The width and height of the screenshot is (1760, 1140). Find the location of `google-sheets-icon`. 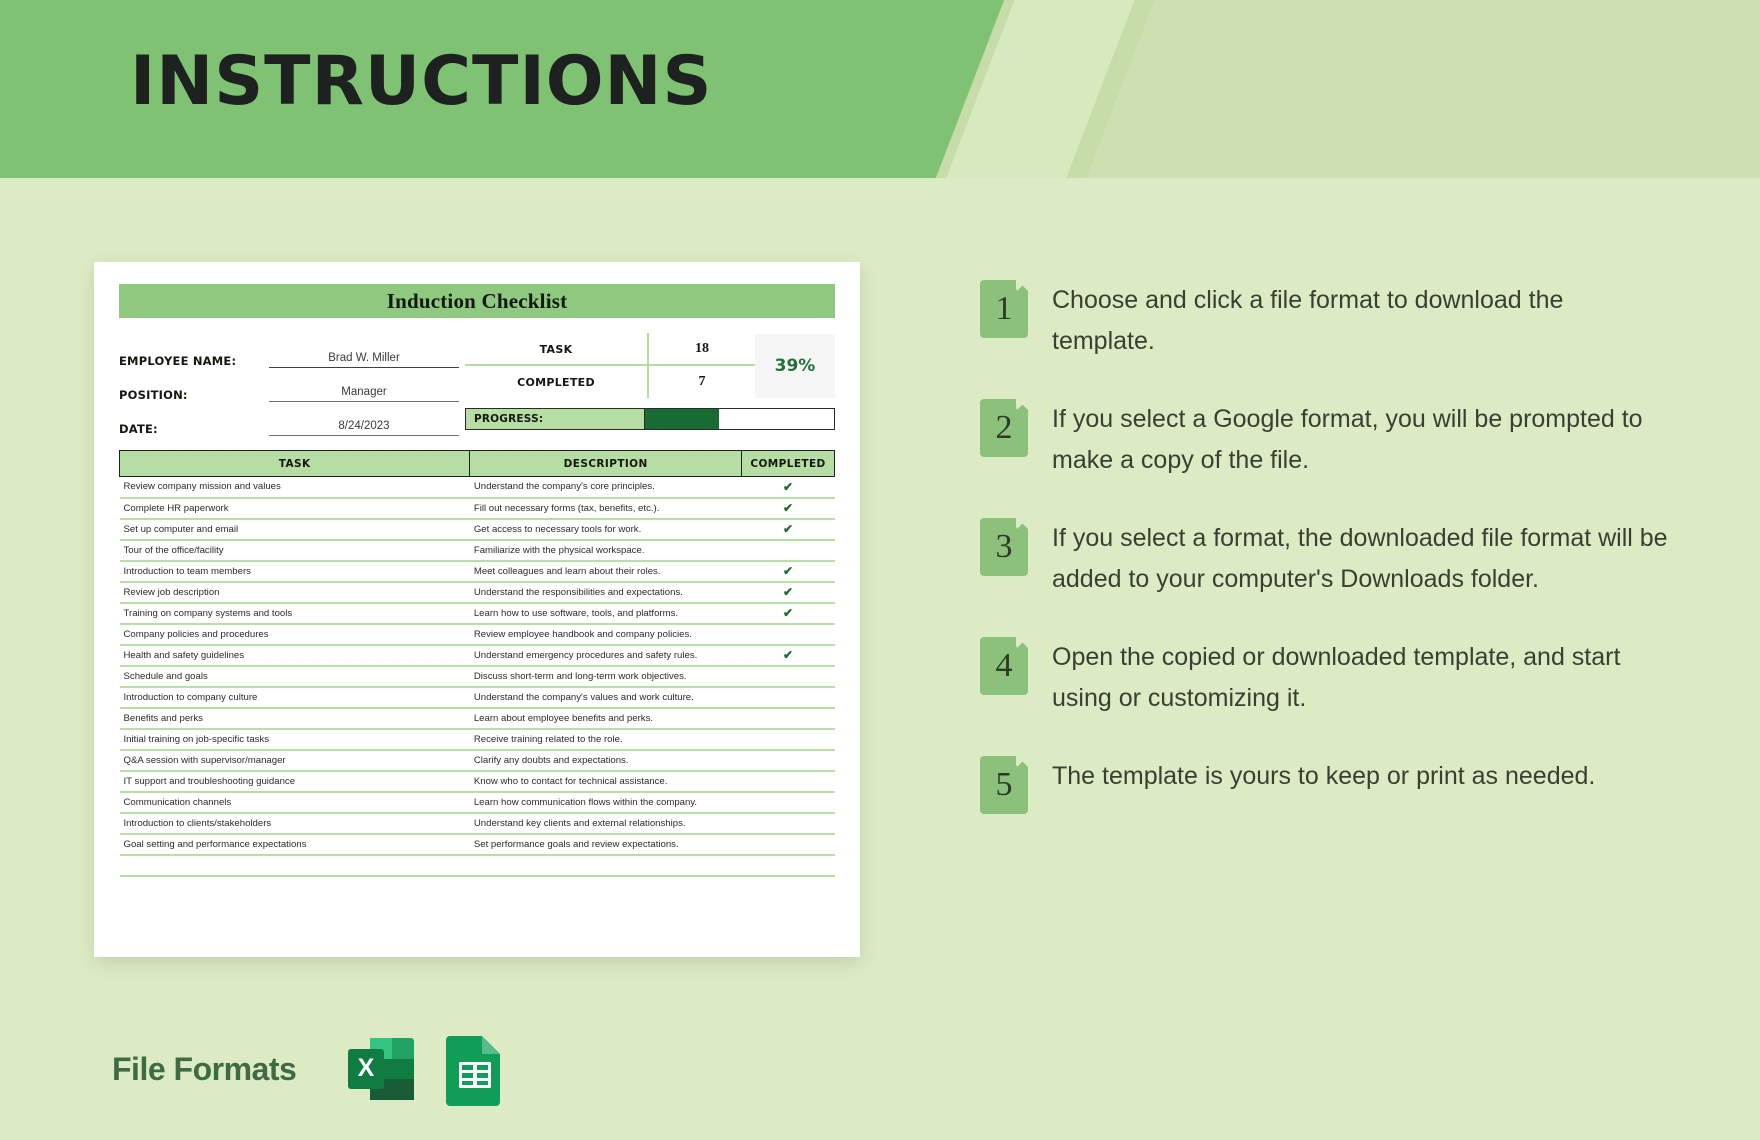

google-sheets-icon is located at coordinates (475, 1069).